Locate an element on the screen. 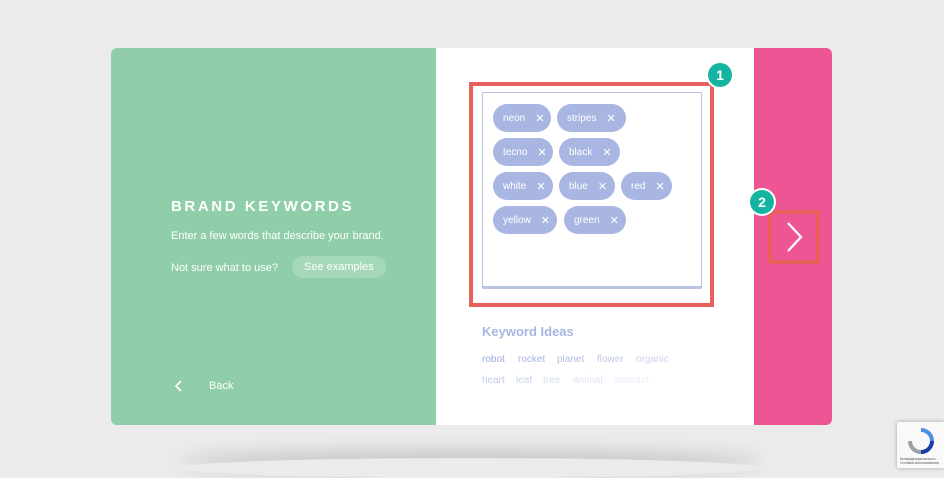 The image size is (944, 478). keyword-idea: organic is located at coordinates (652, 359).